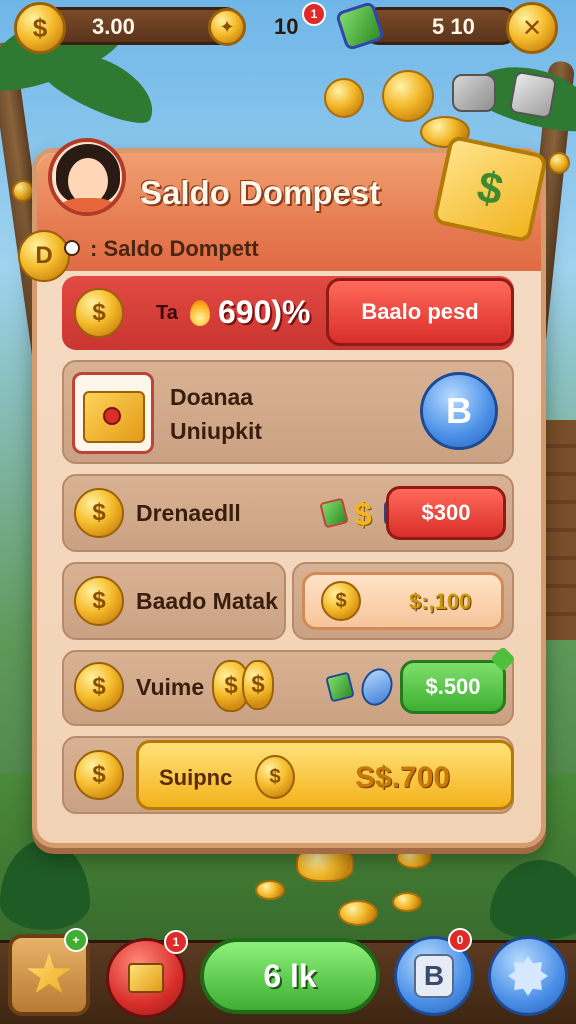 The width and height of the screenshot is (576, 1024). What do you see at coordinates (260, 192) in the screenshot?
I see `panel-title: Saldo Dompest` at bounding box center [260, 192].